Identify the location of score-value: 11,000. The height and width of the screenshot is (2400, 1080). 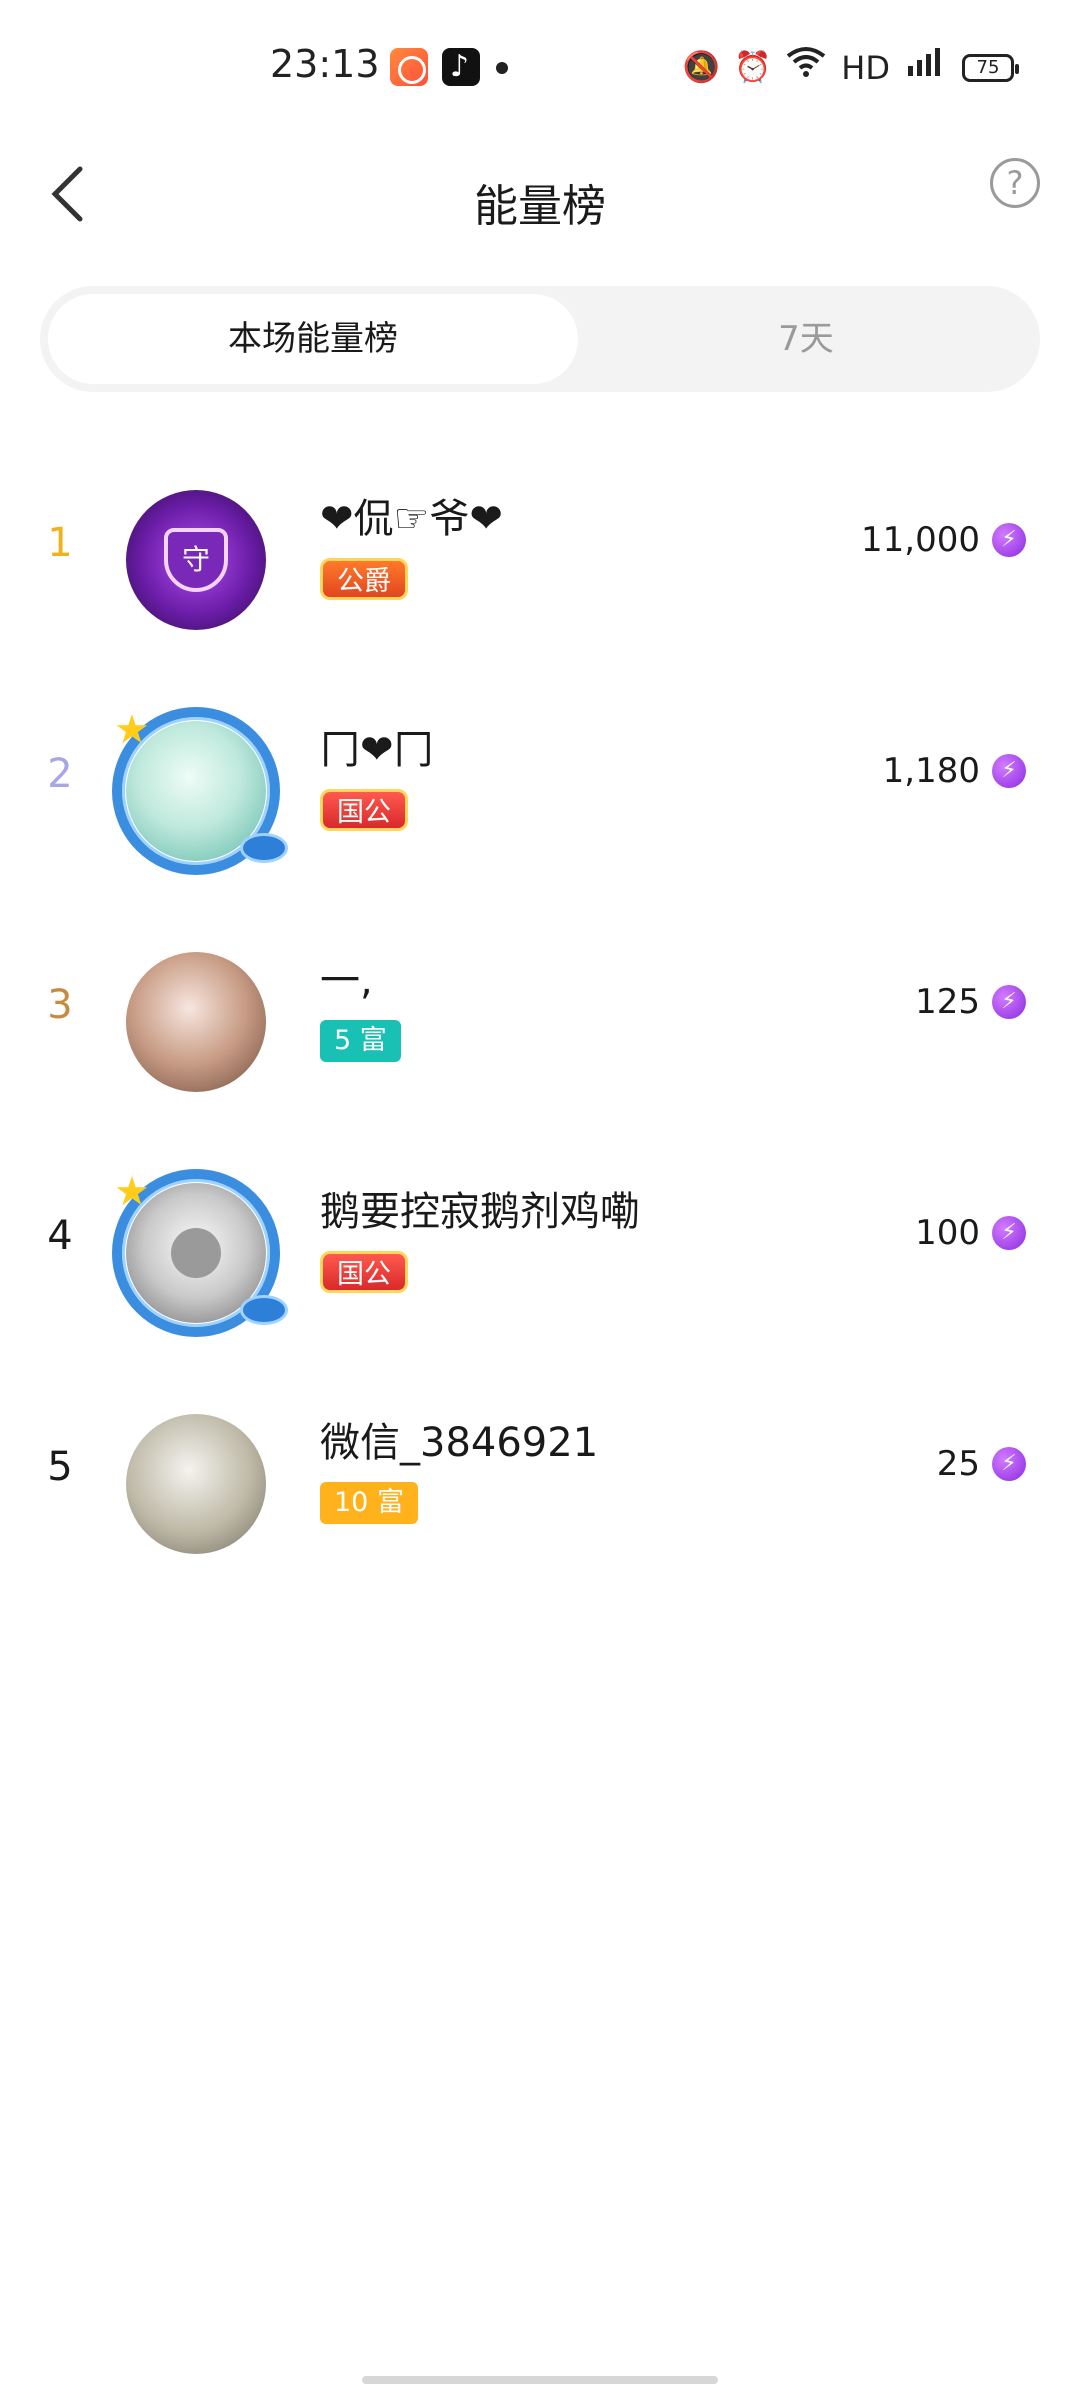
(920, 540).